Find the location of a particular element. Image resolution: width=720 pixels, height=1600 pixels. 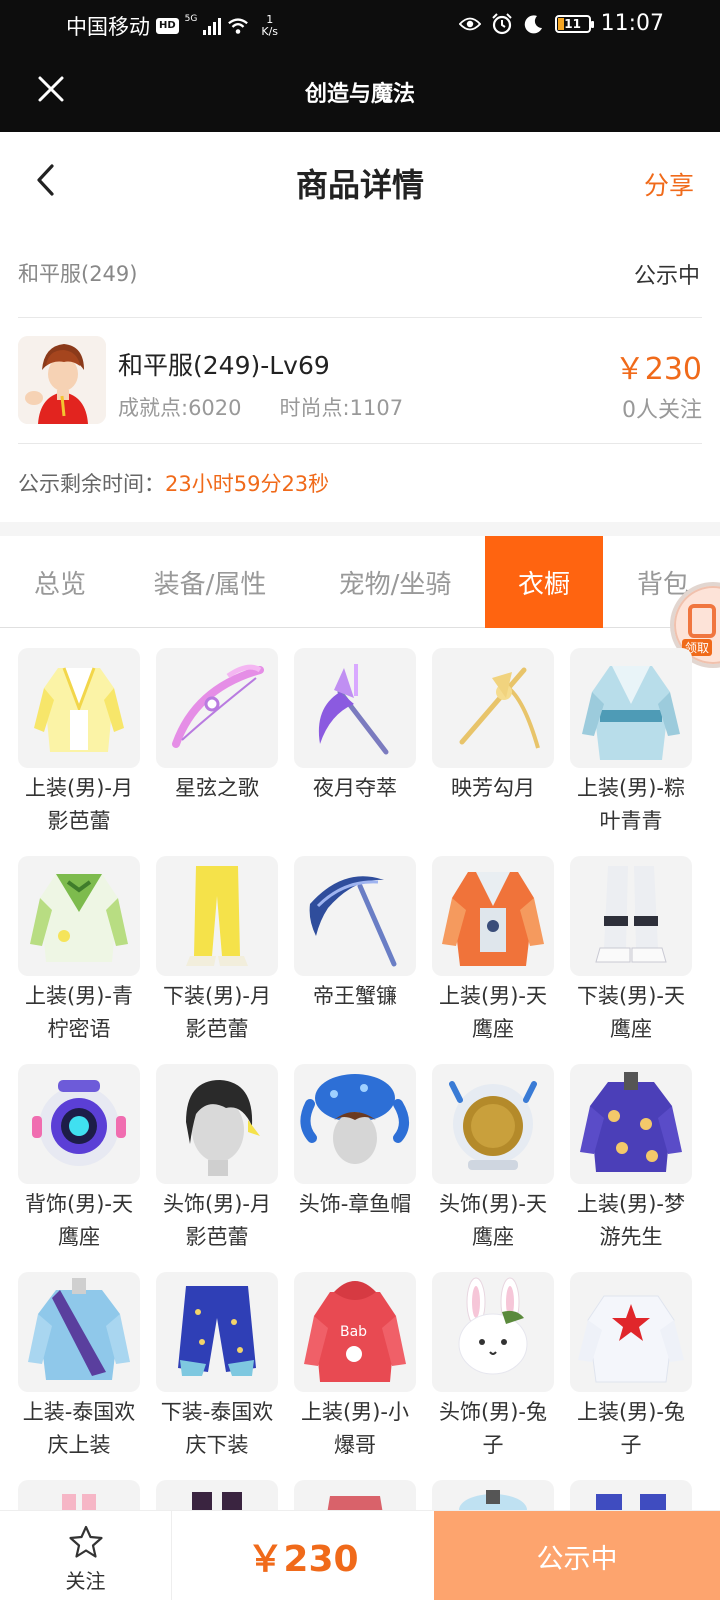

wardrobe-item: Bab 上装(男)-小爆哥 is located at coordinates (355, 1367).